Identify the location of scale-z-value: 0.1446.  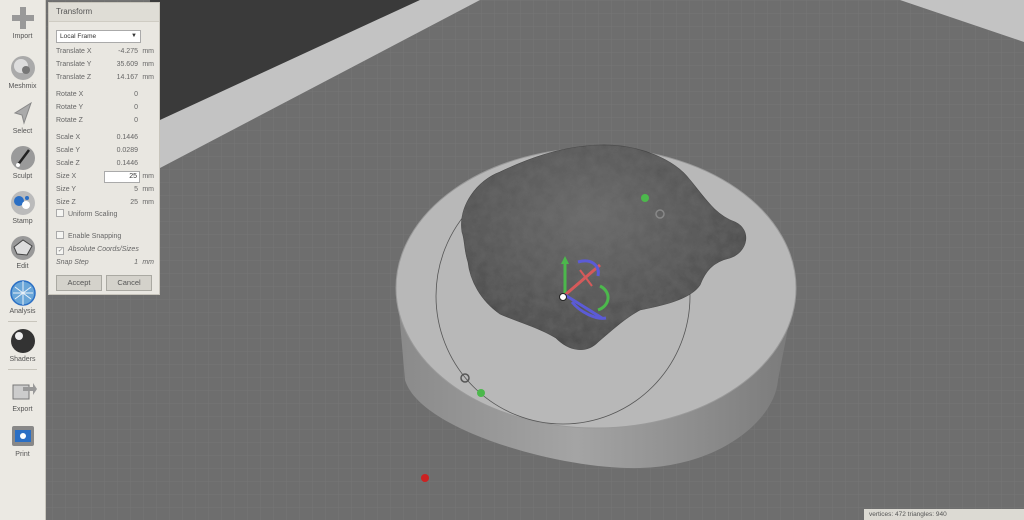
(127, 164).